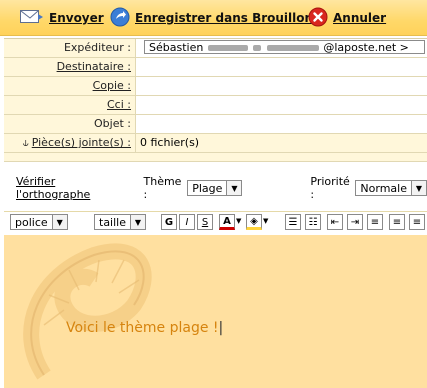 Image resolution: width=427 pixels, height=388 pixels. I want to click on save-draft-label: Enregistrer dans Brouillons, so click(228, 18).